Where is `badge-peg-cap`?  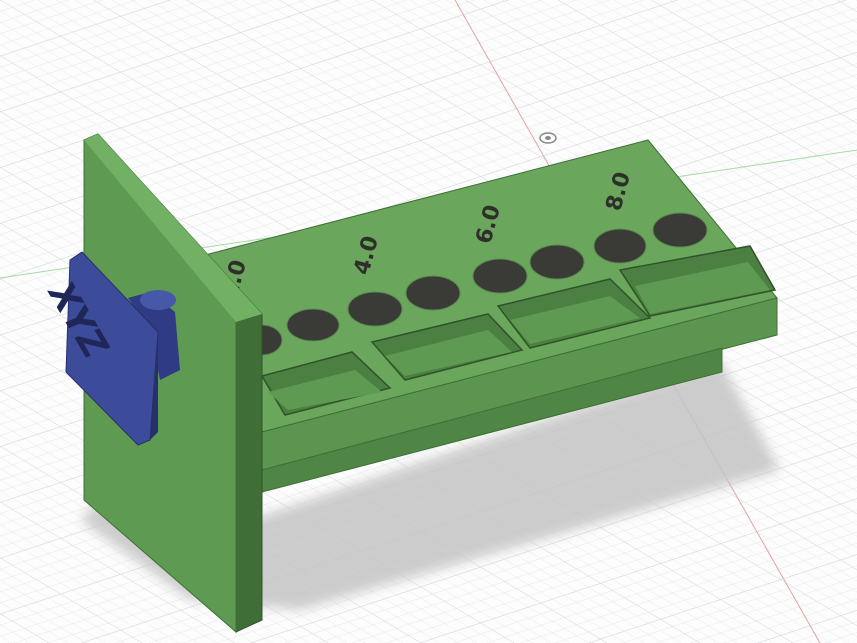
badge-peg-cap is located at coordinates (158, 300).